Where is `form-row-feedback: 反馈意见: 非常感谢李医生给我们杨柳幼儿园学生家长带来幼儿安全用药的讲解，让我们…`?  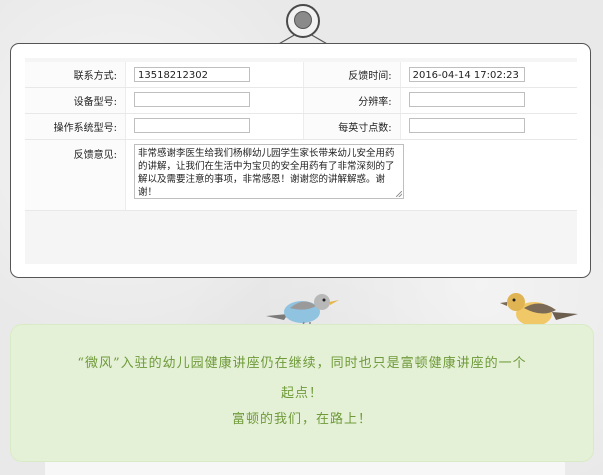 form-row-feedback: 反馈意见: 非常感谢李医生给我们杨柳幼儿园学生家长带来幼儿安全用药的讲解，让我们… is located at coordinates (301, 175).